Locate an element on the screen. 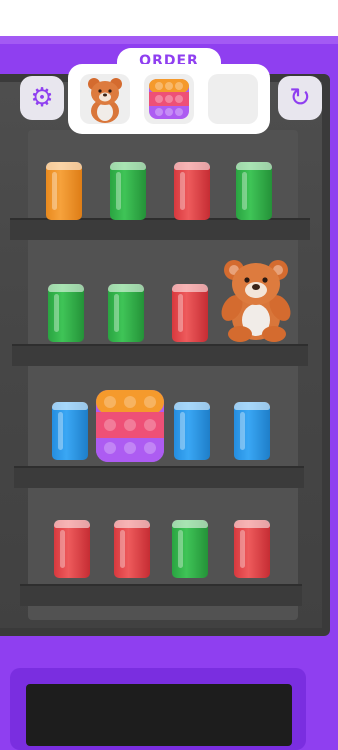 This screenshot has height=750, width=338. restart-icon: ↻ is located at coordinates (300, 98).